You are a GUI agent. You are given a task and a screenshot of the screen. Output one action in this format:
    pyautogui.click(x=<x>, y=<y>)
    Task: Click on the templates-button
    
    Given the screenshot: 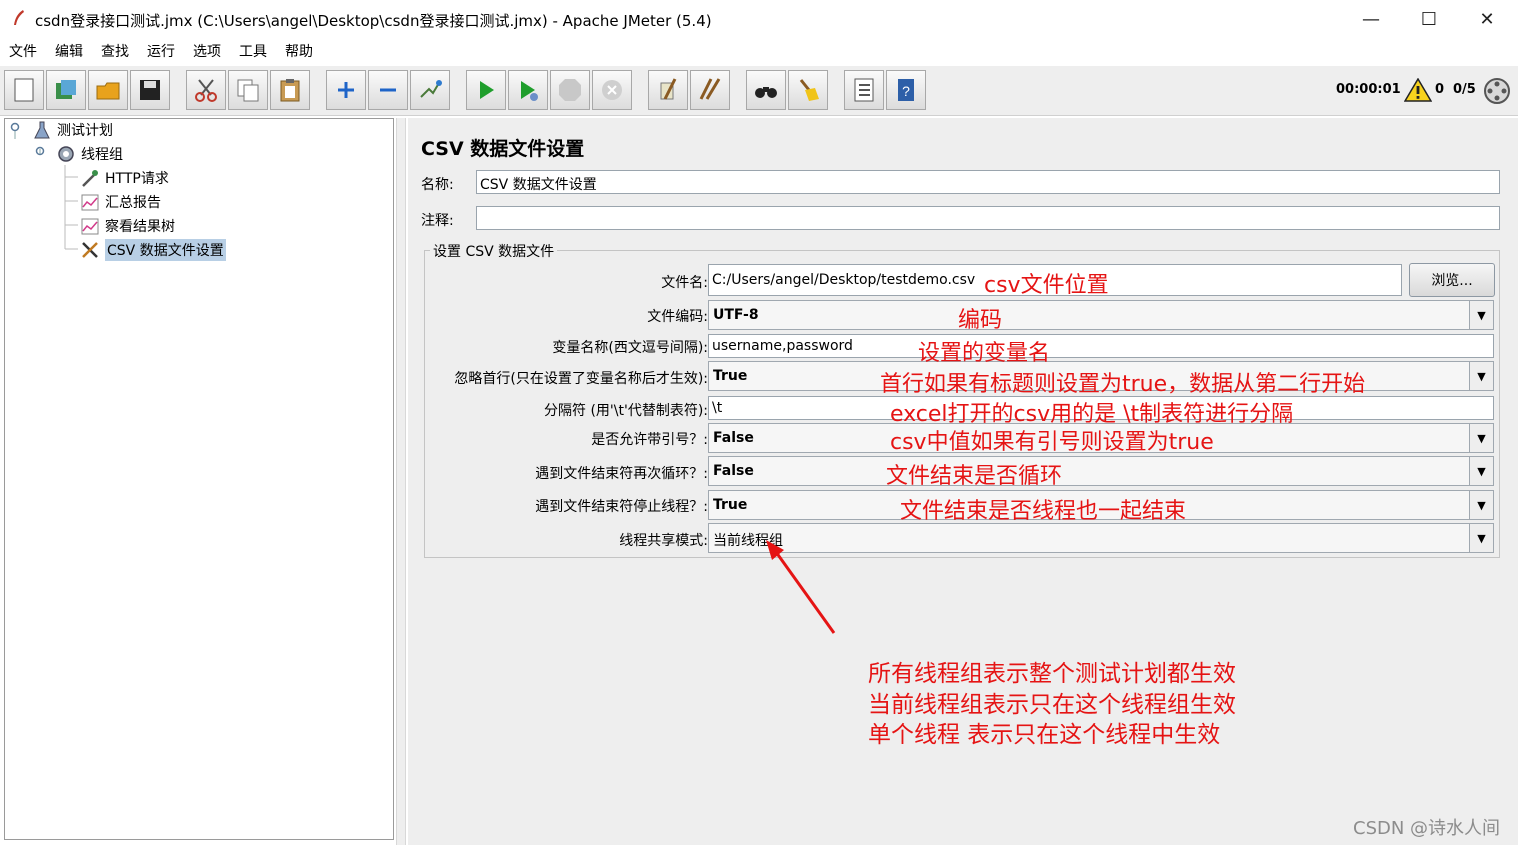 What is the action you would take?
    pyautogui.click(x=66, y=90)
    